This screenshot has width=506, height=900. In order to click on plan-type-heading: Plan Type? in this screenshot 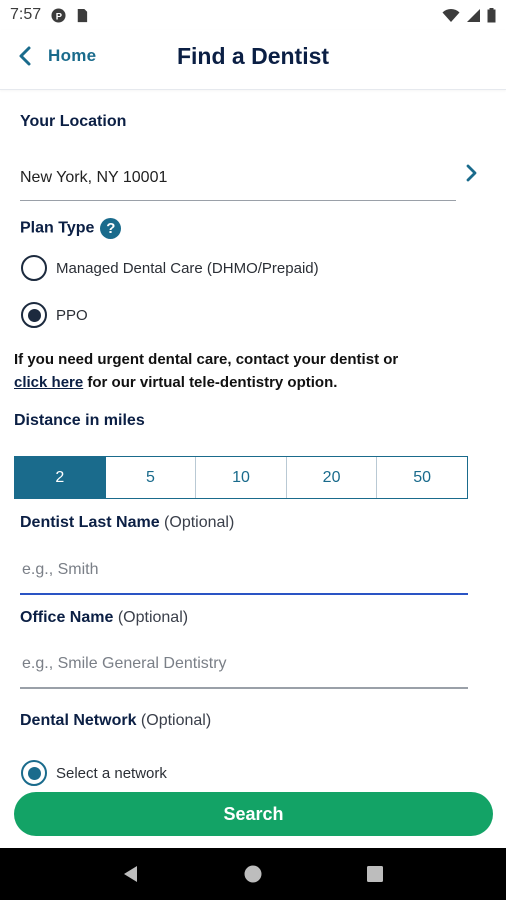, I will do `click(71, 228)`.